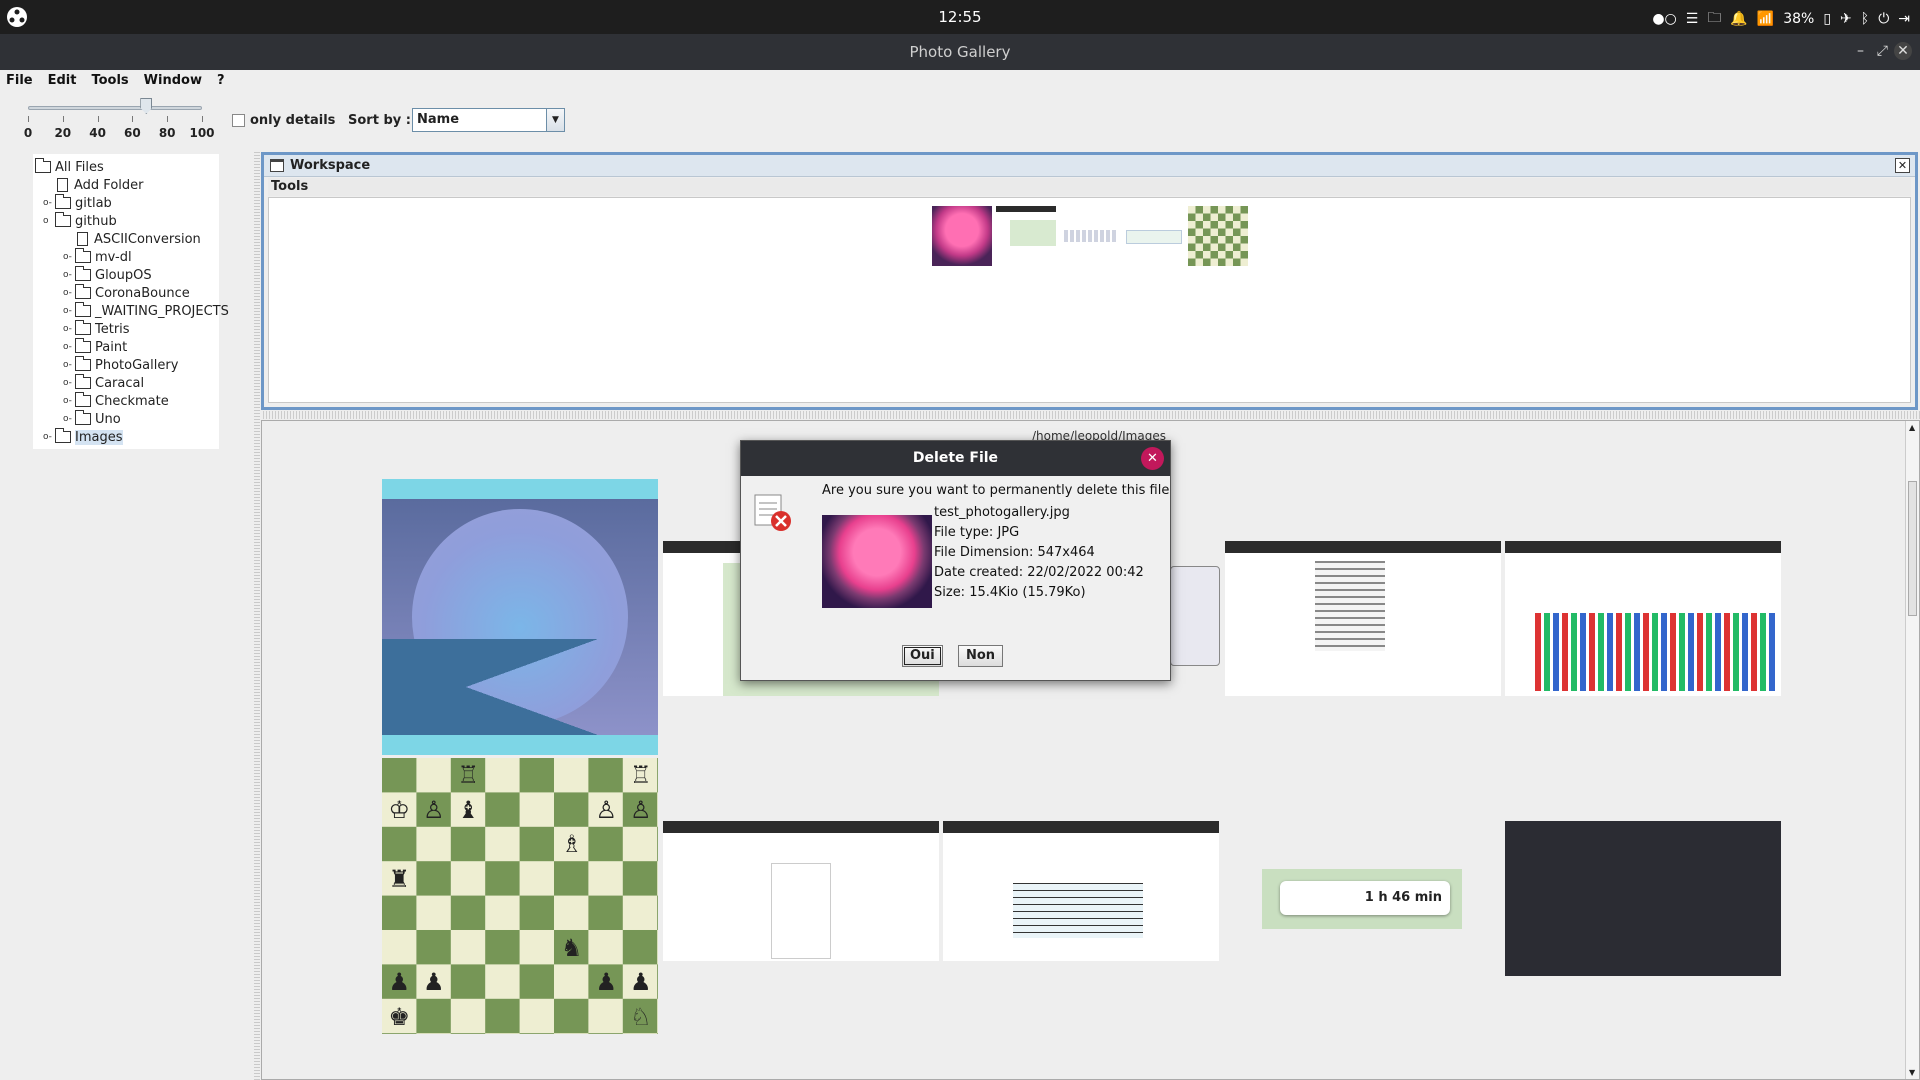  What do you see at coordinates (1904, 19) in the screenshot?
I see `logout-icon: ⇥` at bounding box center [1904, 19].